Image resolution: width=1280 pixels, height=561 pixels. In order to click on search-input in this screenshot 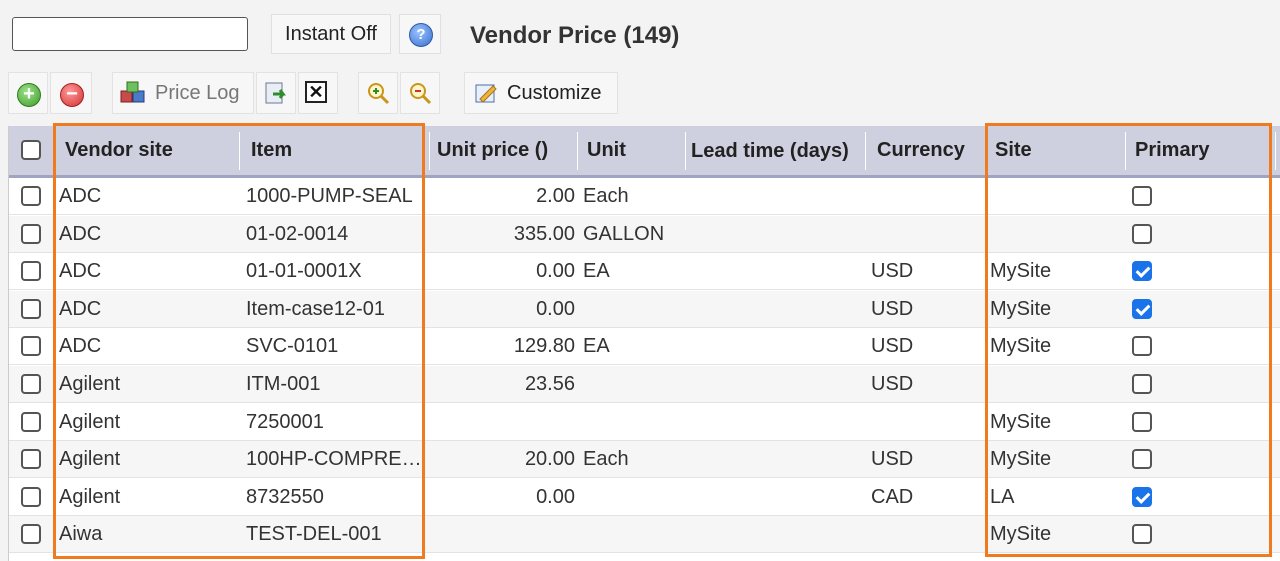, I will do `click(130, 34)`.